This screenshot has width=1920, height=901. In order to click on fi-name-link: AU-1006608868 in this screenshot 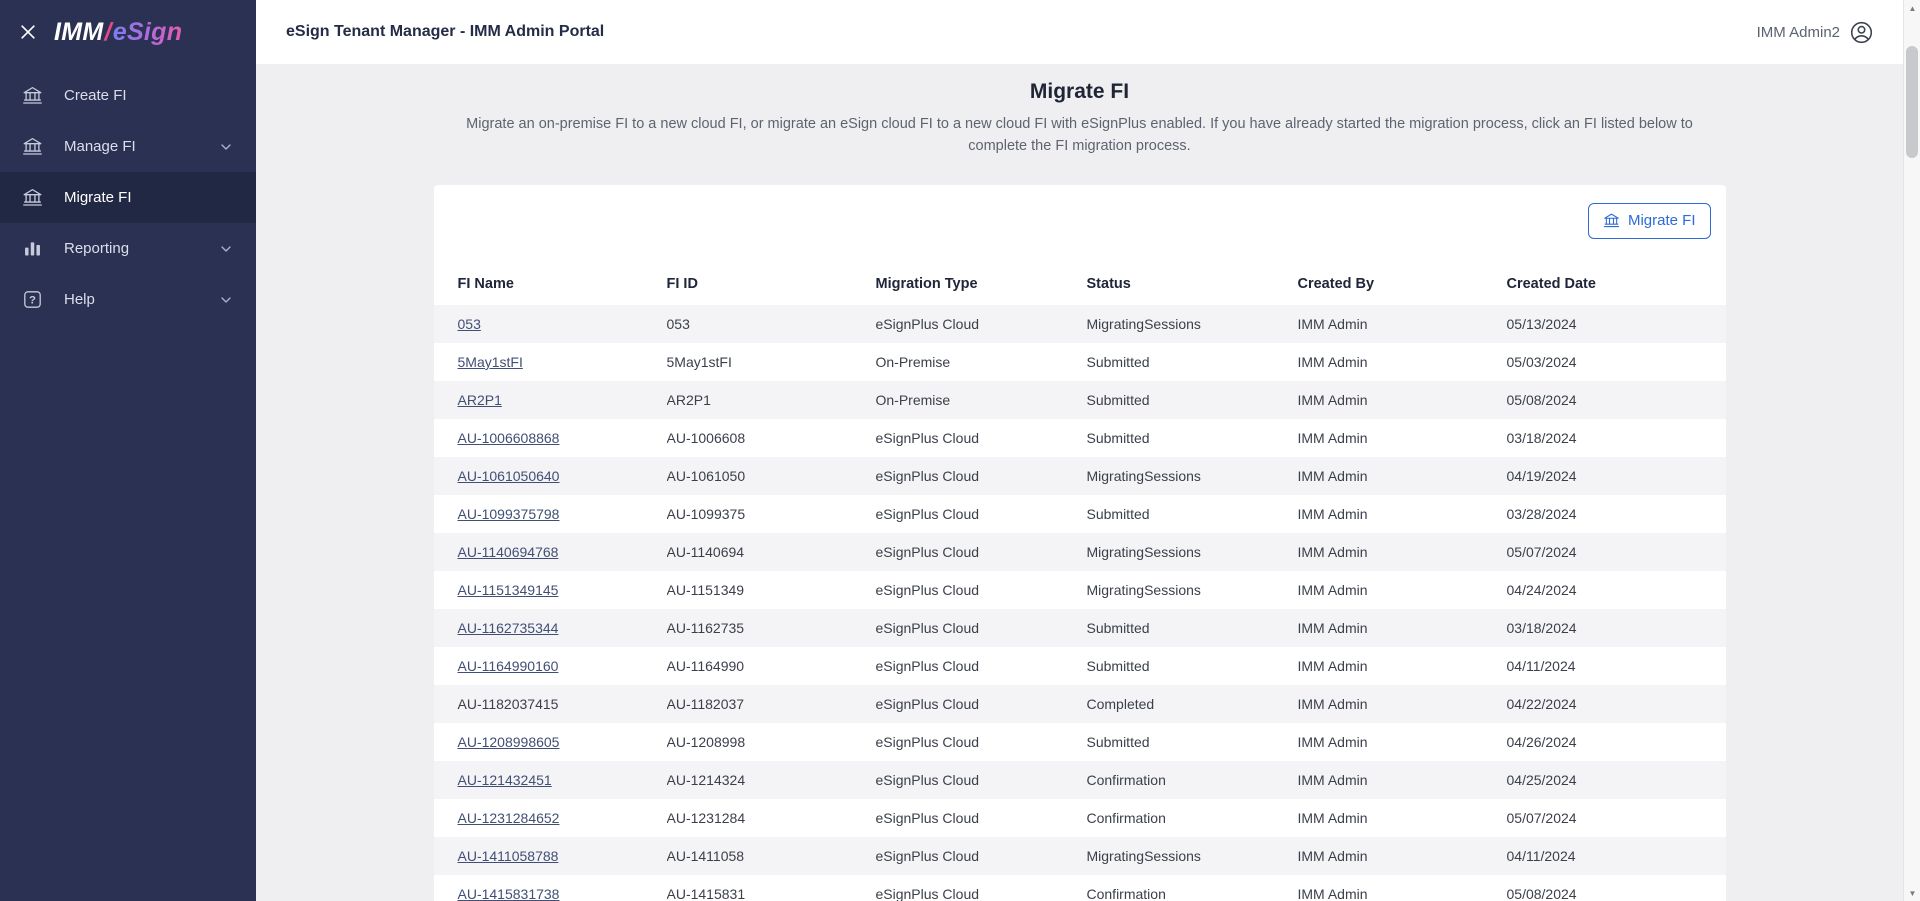, I will do `click(509, 438)`.